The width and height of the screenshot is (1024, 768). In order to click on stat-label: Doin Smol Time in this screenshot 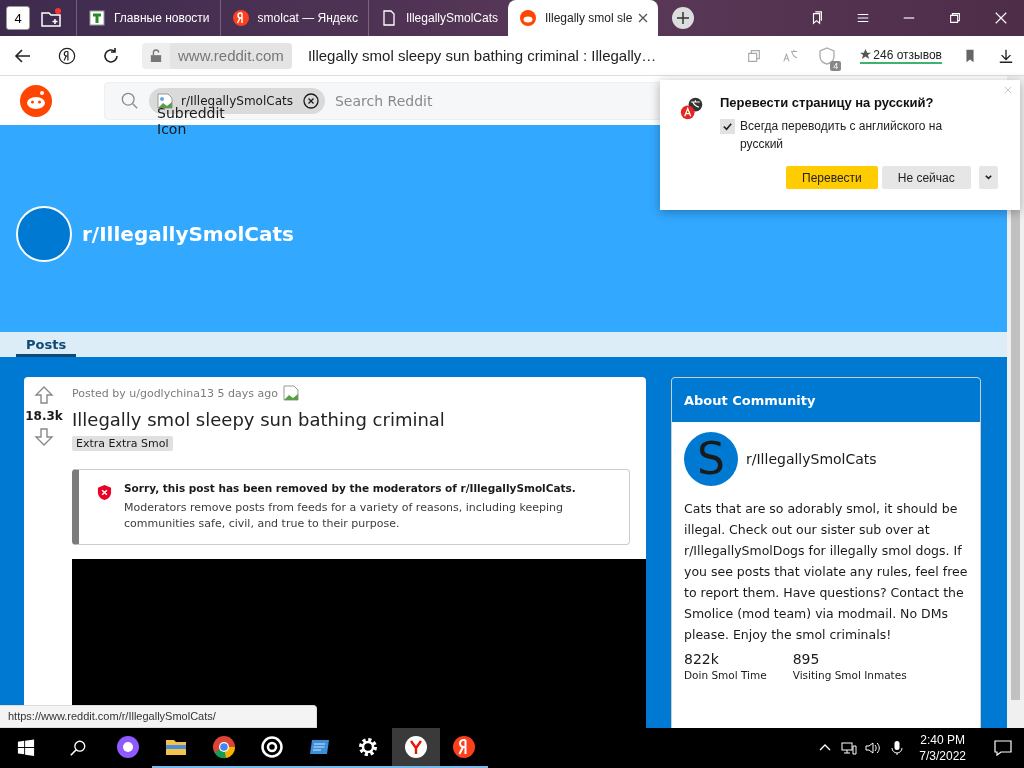, I will do `click(725, 675)`.